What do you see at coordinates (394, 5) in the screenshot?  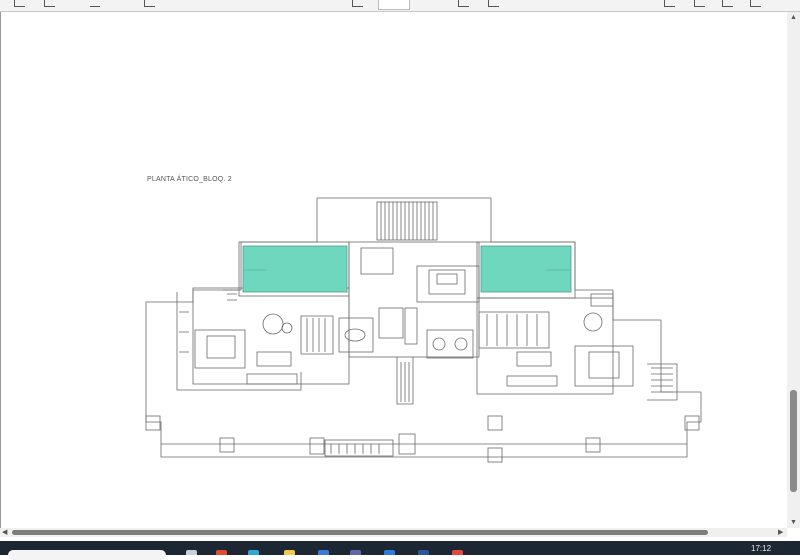 I see `page-number-field` at bounding box center [394, 5].